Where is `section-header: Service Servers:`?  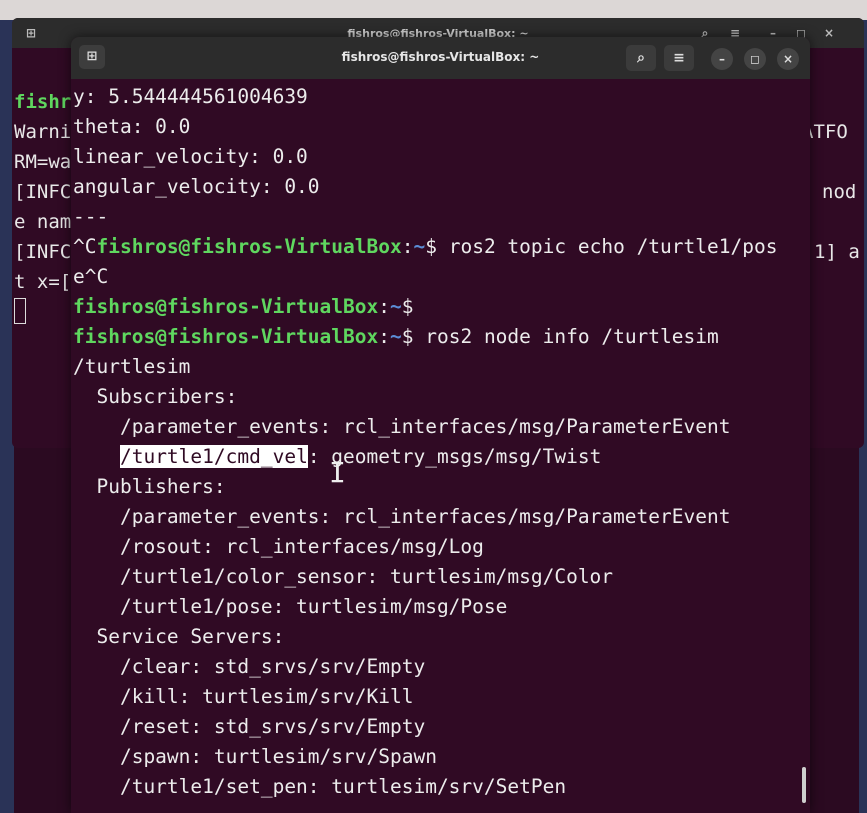
section-header: Service Servers: is located at coordinates (179, 636).